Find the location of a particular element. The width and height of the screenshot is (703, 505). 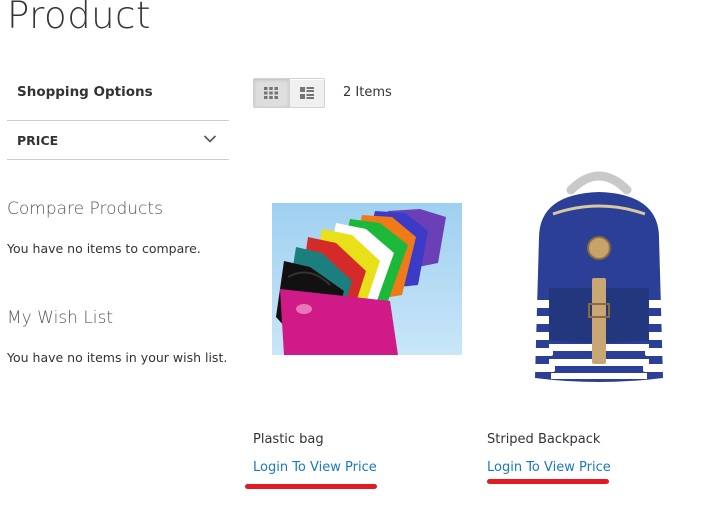

compare-empty-message: You have no items to compare. is located at coordinates (104, 248).